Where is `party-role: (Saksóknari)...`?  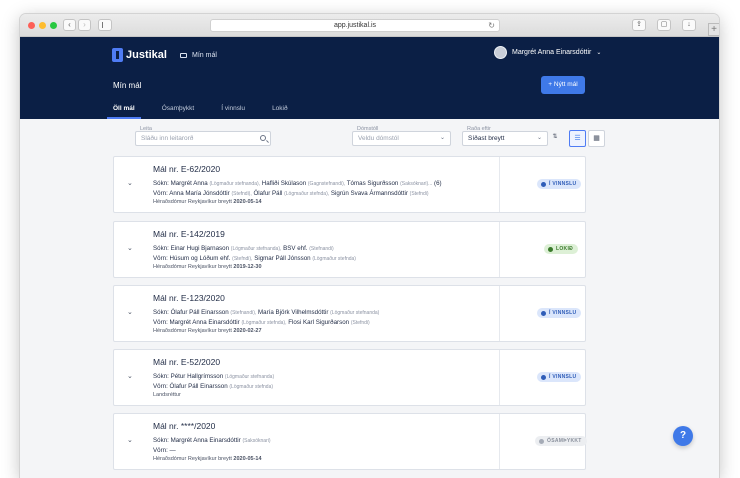
party-role: (Saksóknari)... is located at coordinates (416, 184).